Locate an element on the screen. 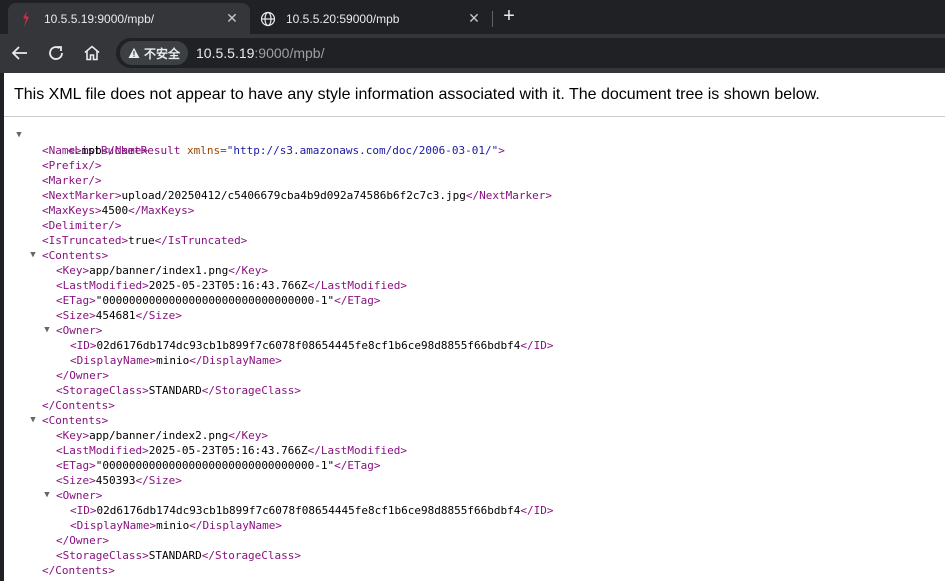 This screenshot has height=581, width=945. browser-toolbar: 不安全 10.5.5.19:9000/mpb/ is located at coordinates (472, 53).